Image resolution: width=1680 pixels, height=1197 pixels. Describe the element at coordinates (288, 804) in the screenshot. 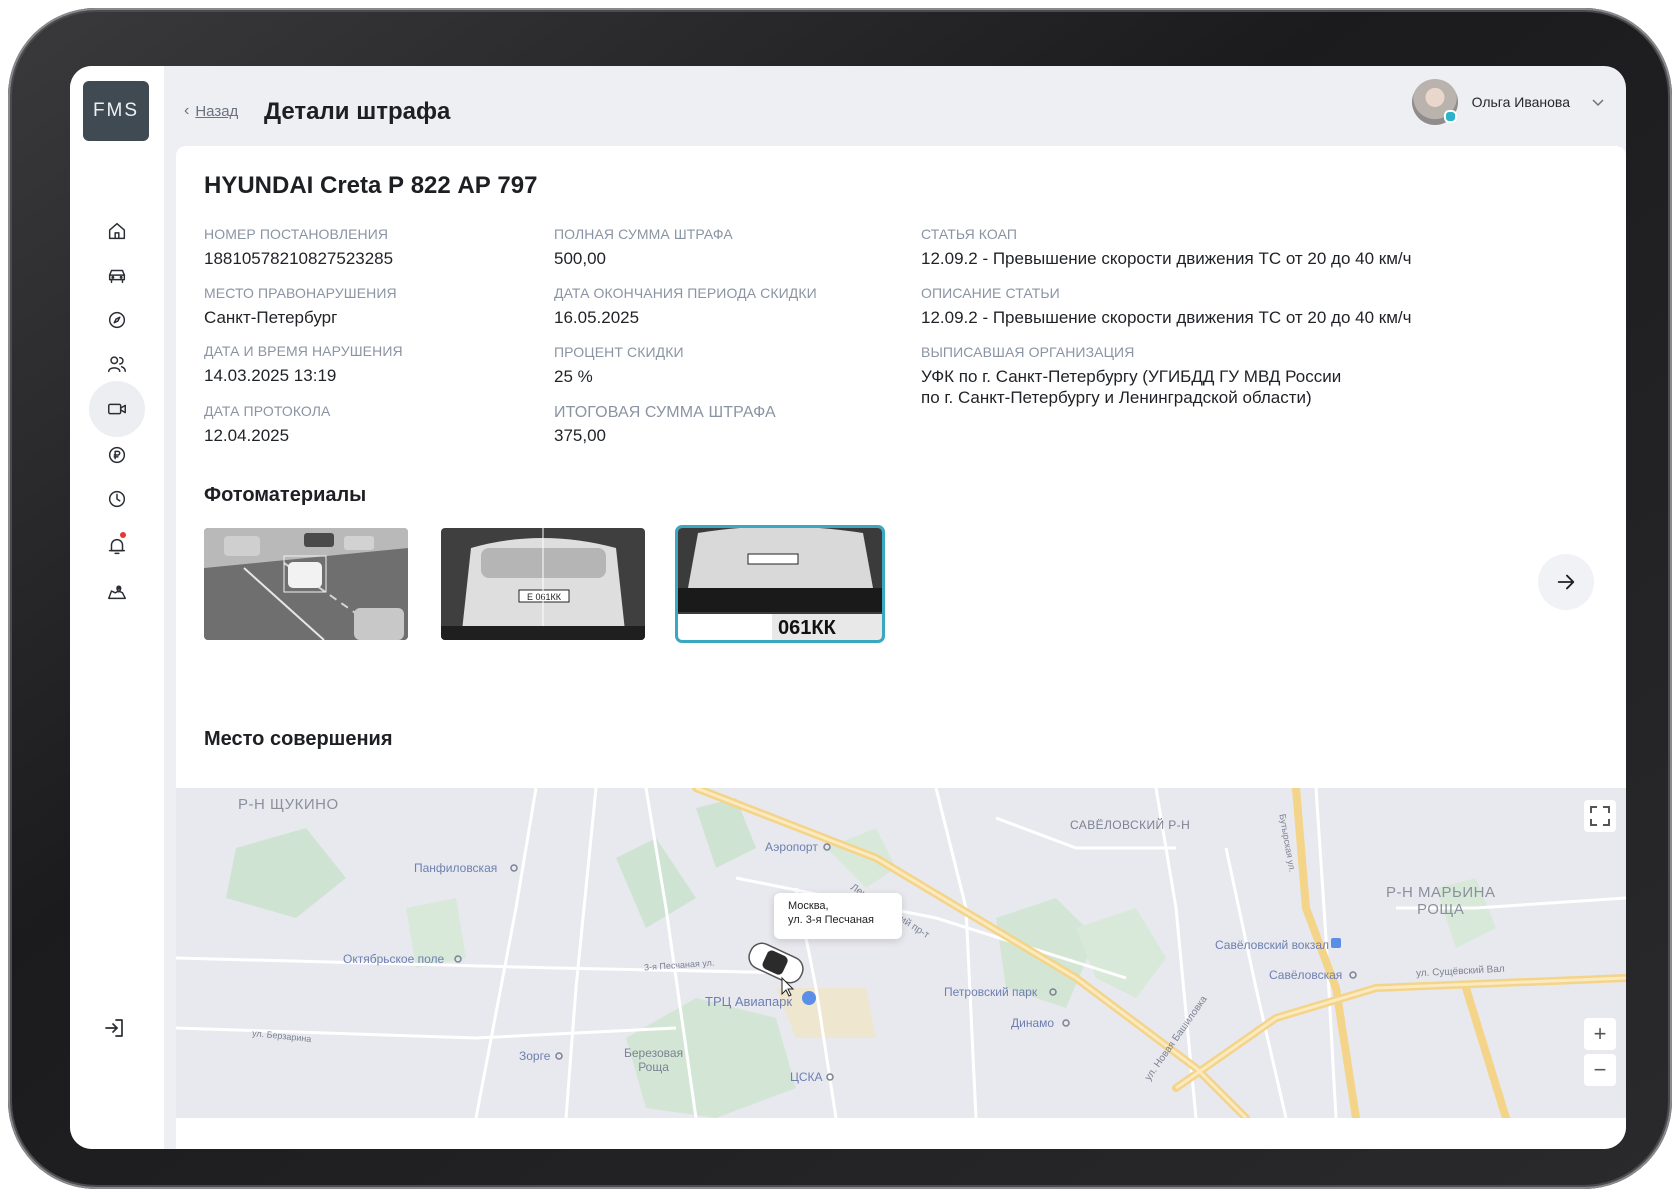

I see `map-label-district: Р-Н ЩУКИНО` at that location.